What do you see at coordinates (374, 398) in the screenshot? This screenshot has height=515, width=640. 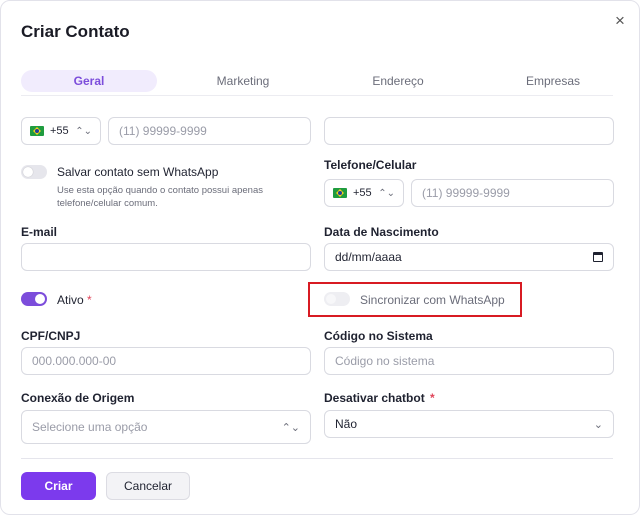 I see `chatbot-label-text: Desativar chatbot` at bounding box center [374, 398].